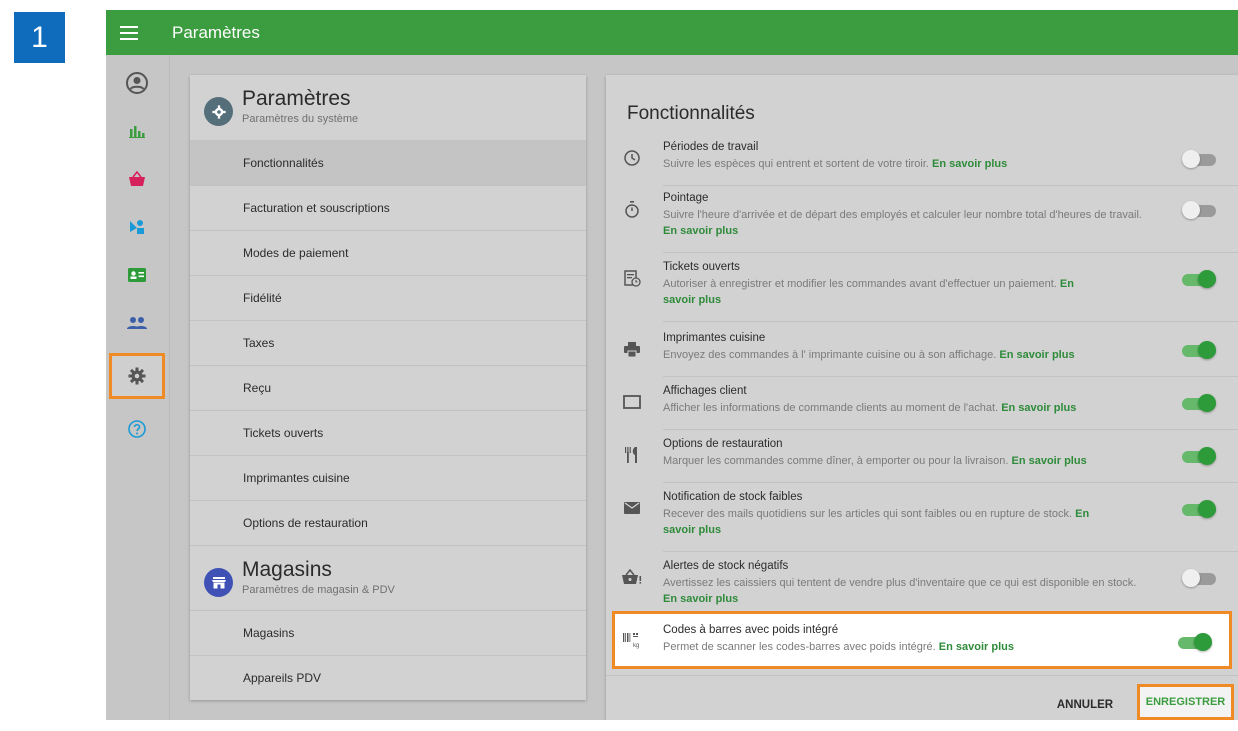 Image resolution: width=1238 pixels, height=731 pixels. What do you see at coordinates (129, 32) in the screenshot?
I see `hamburger-icon` at bounding box center [129, 32].